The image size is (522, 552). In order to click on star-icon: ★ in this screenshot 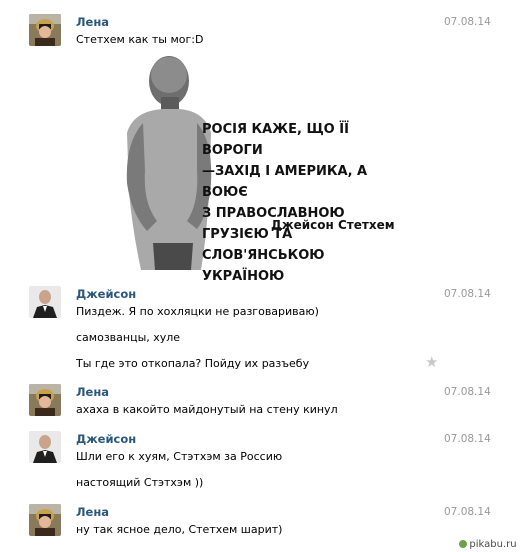, I will do `click(431, 362)`.